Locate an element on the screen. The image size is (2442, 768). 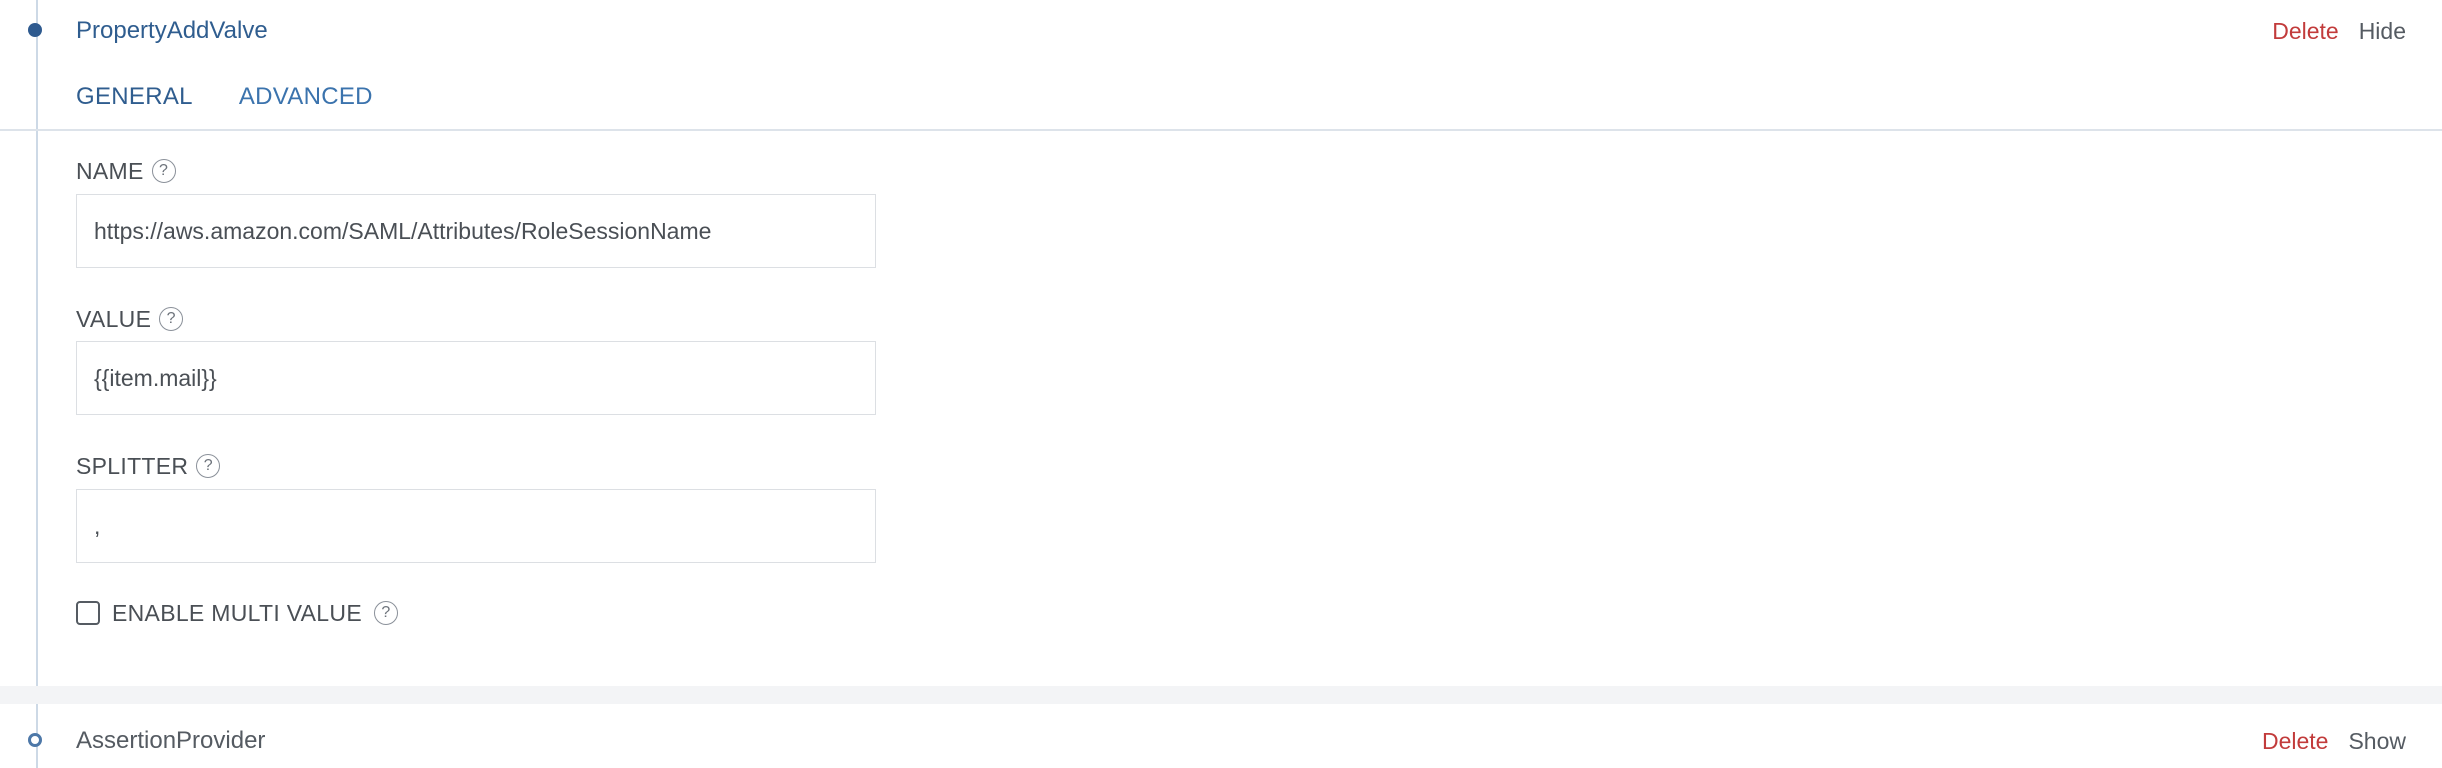
provider-title: AssertionProvider is located at coordinates (171, 740).